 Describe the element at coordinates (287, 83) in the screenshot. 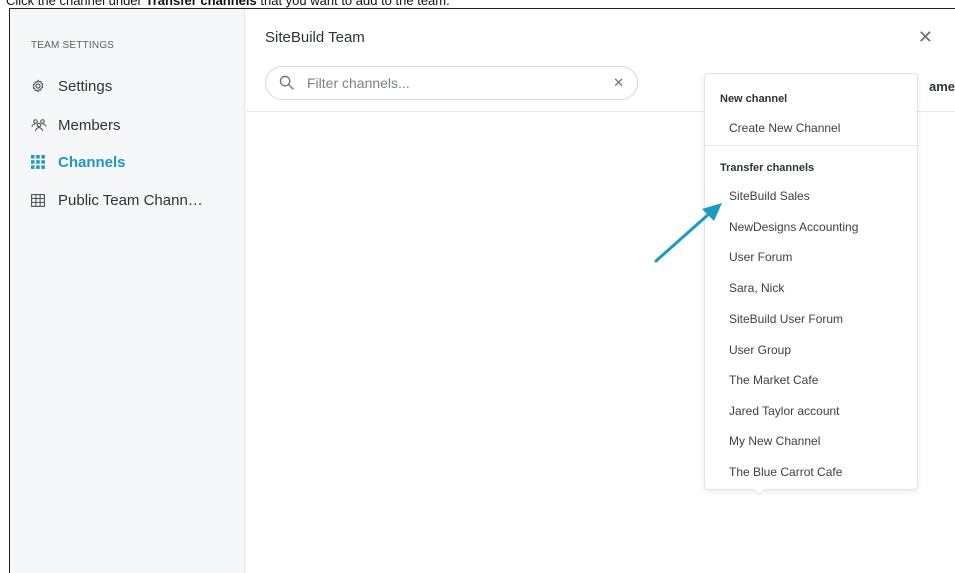

I see `search-icon` at that location.